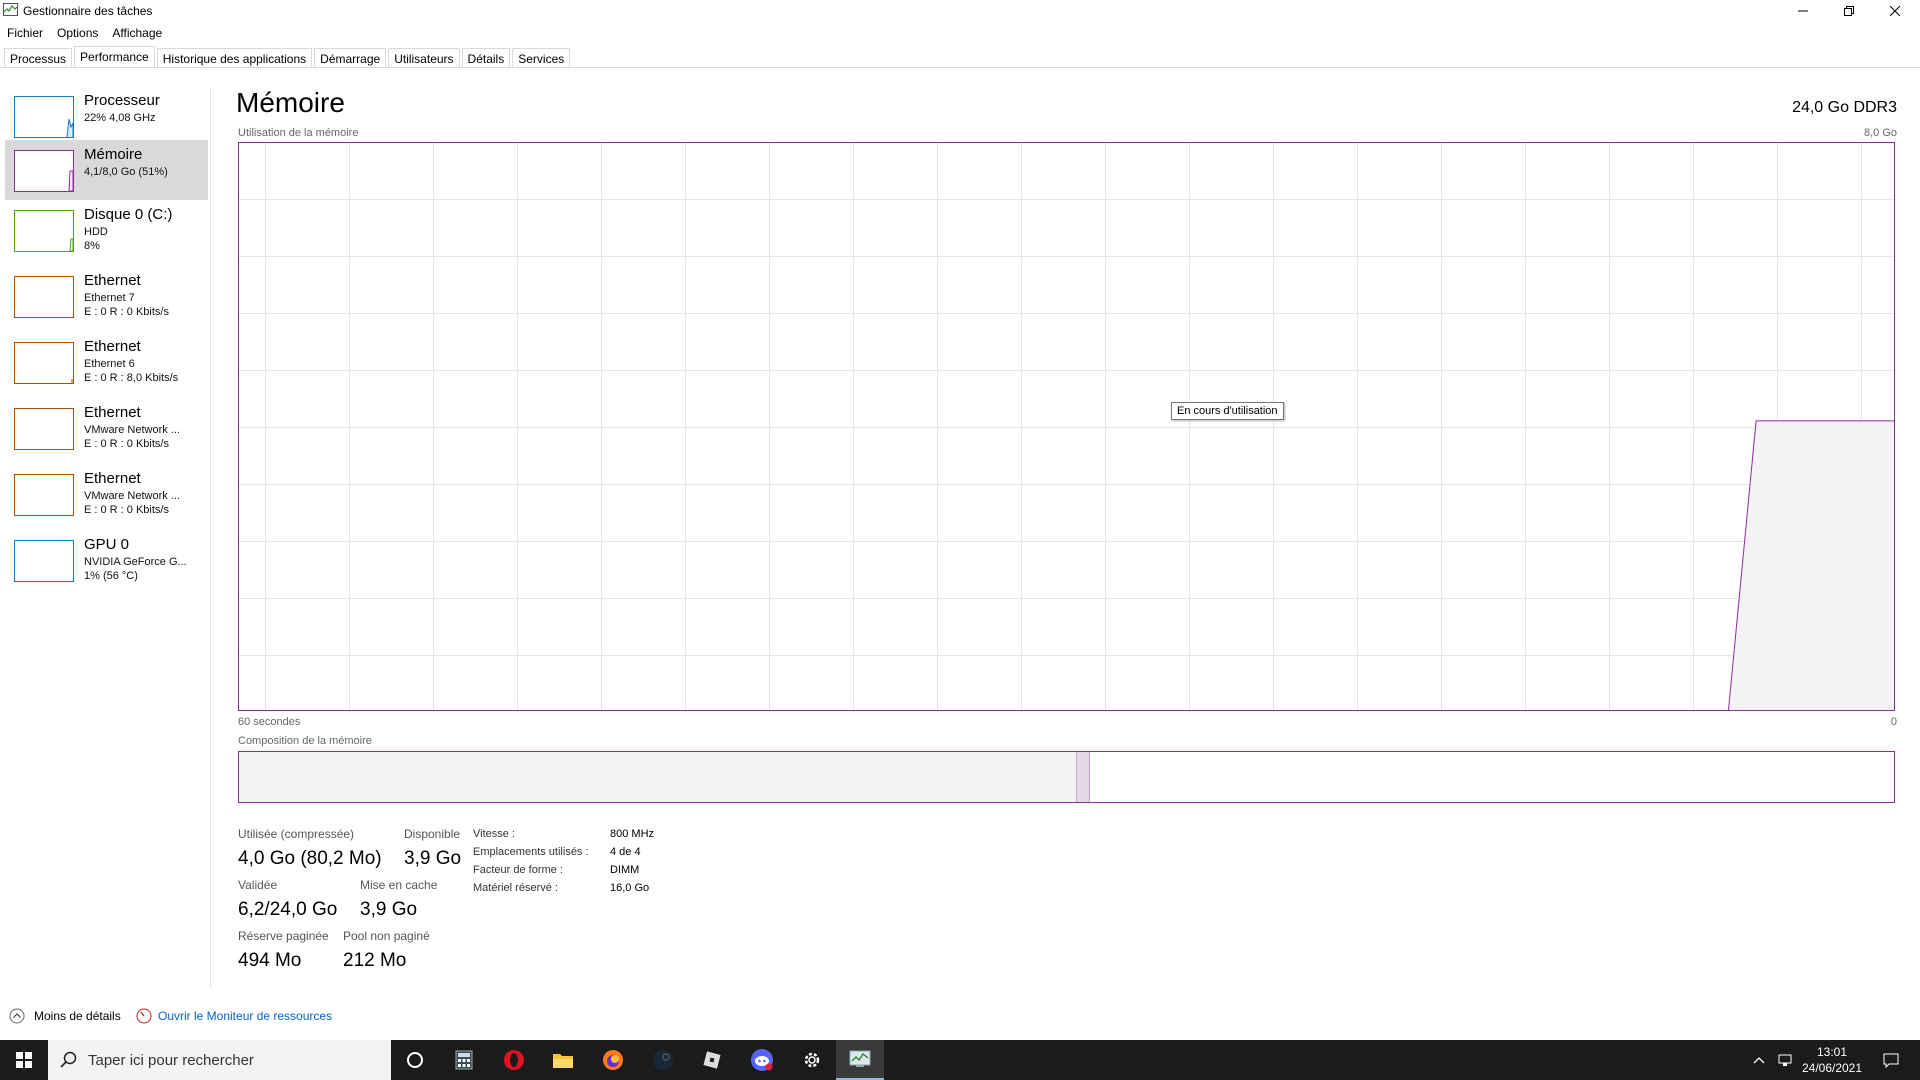 The width and height of the screenshot is (1920, 1080). Describe the element at coordinates (68, 1059) in the screenshot. I see `search-icon` at that location.